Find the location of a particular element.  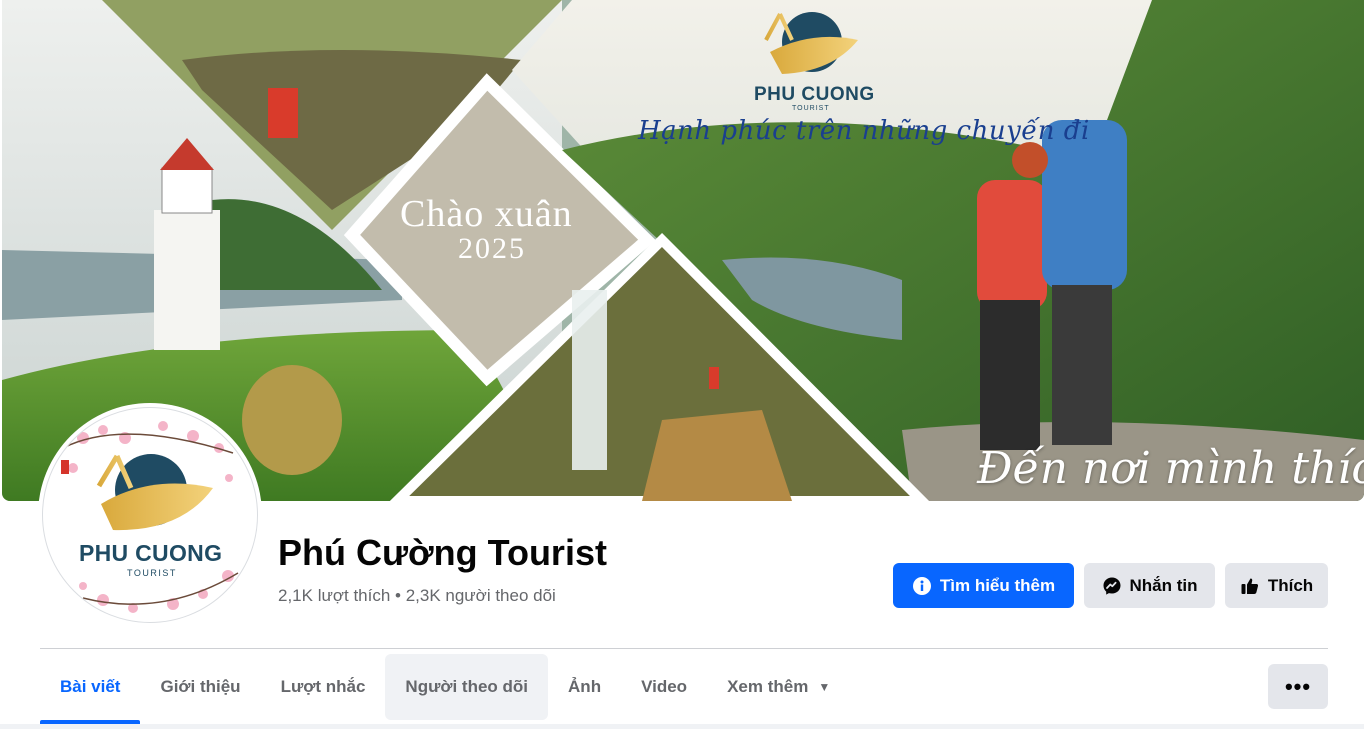

caret-down-icon: ▼ is located at coordinates (824, 687).